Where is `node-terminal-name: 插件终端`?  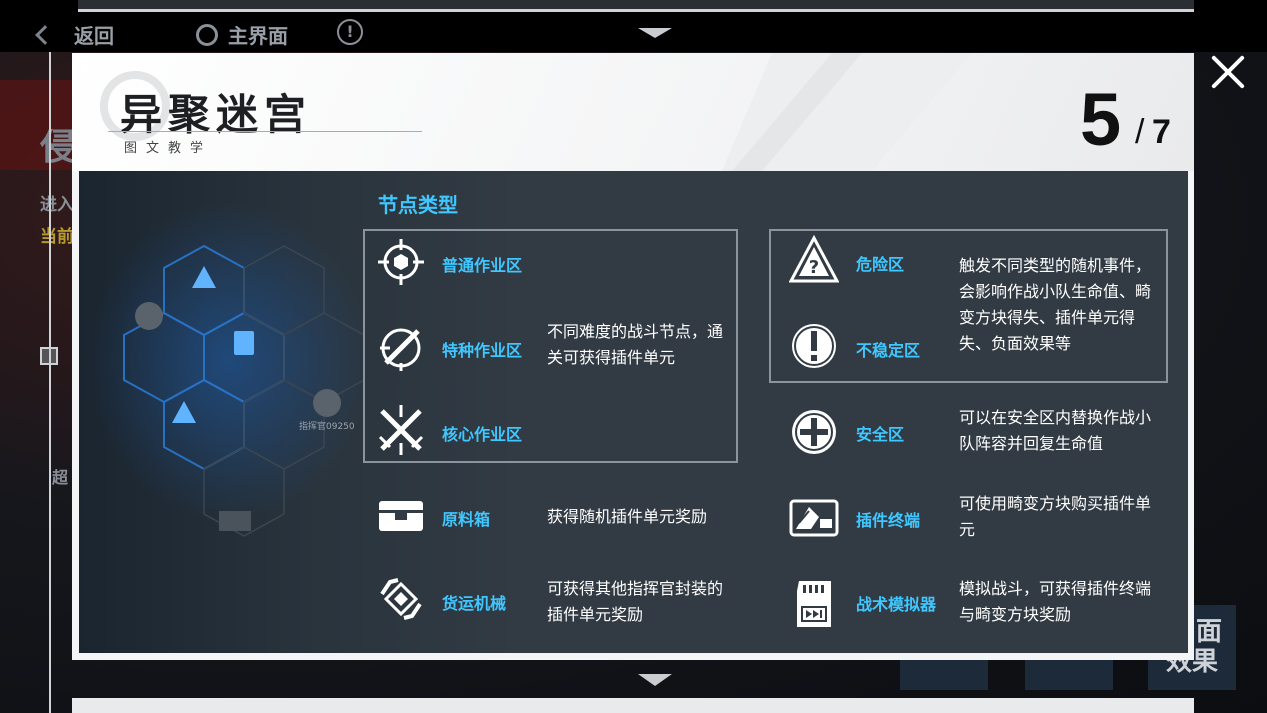 node-terminal-name: 插件终端 is located at coordinates (888, 520).